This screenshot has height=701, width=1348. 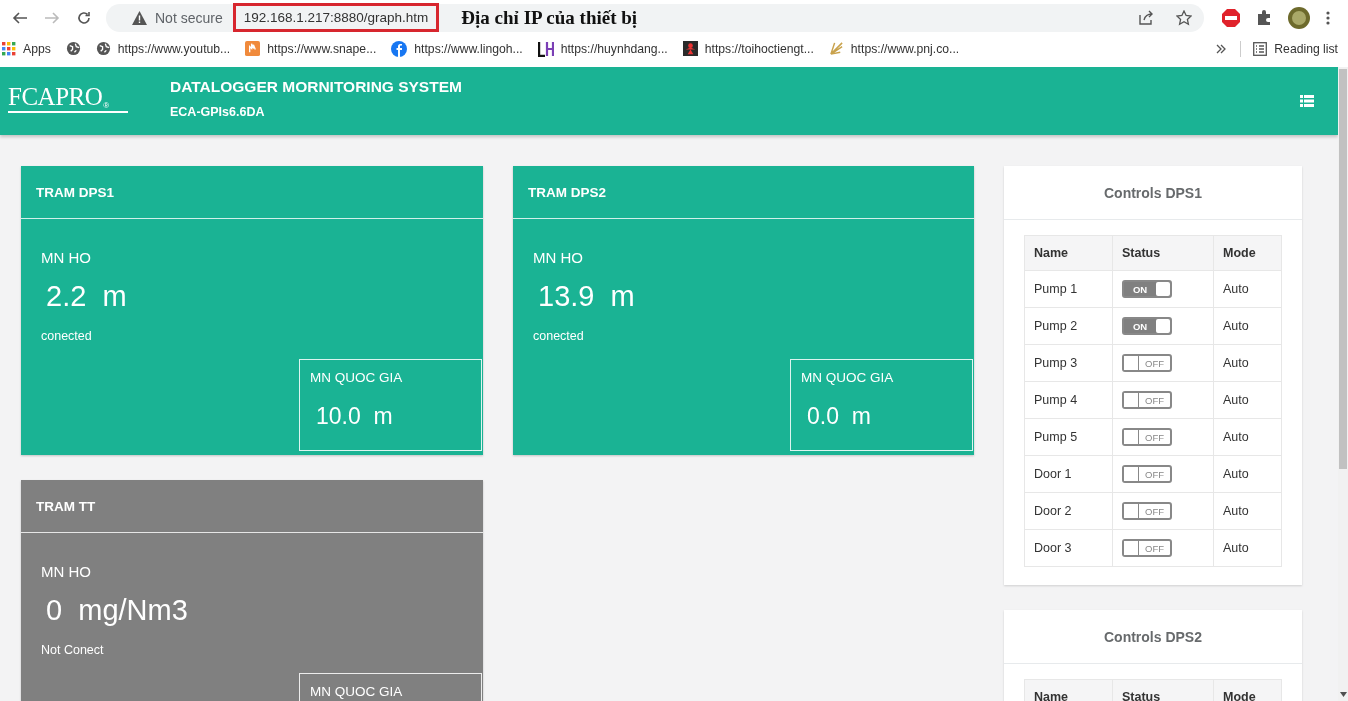 What do you see at coordinates (117, 610) in the screenshot?
I see `measure-value: 0 mg/Nm3` at bounding box center [117, 610].